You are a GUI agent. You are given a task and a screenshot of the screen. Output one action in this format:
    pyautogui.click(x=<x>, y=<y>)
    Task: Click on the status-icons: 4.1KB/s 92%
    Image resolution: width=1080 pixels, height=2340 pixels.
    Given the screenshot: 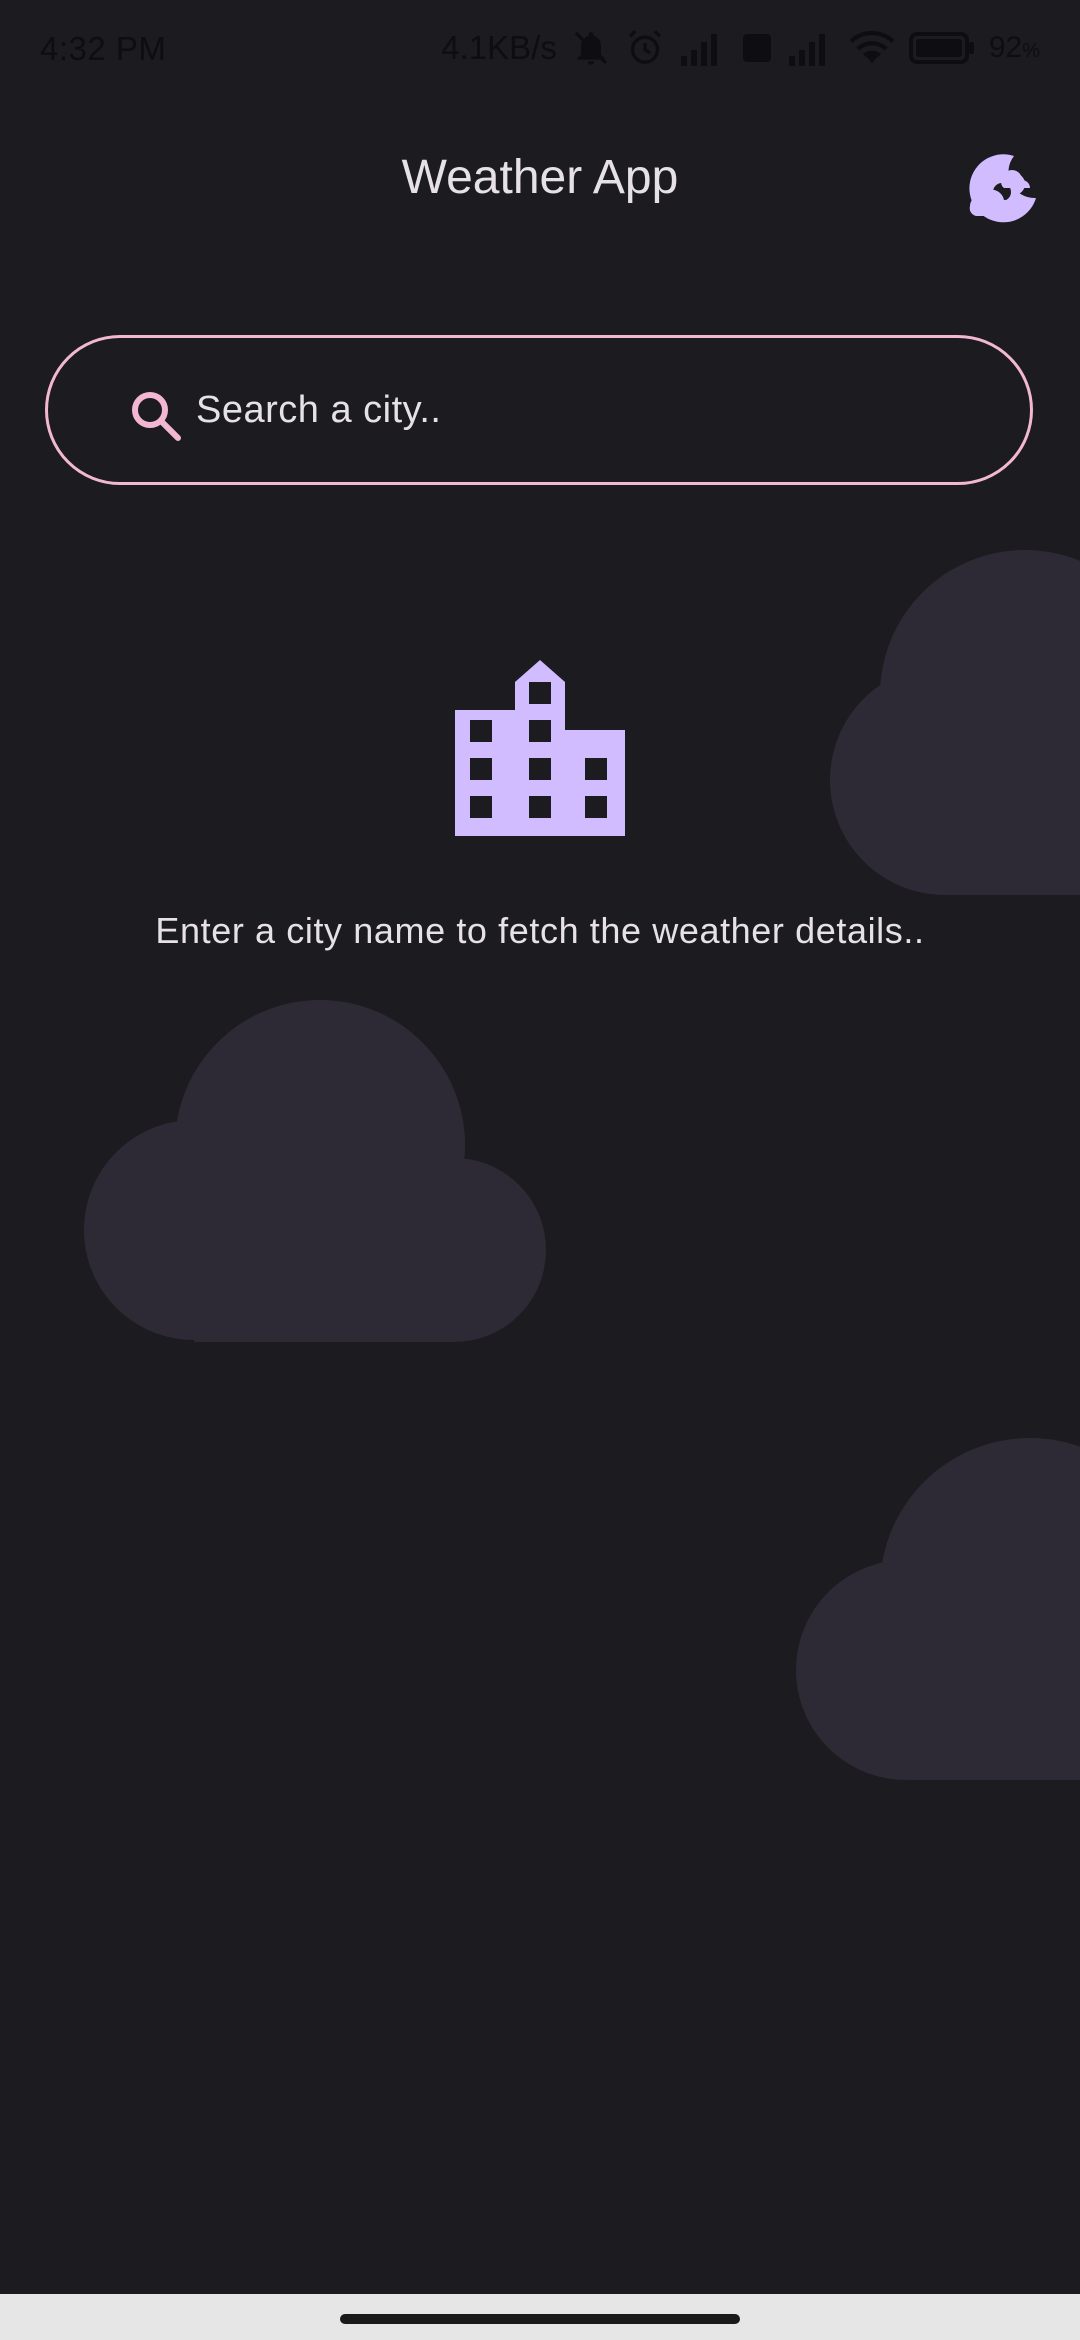 What is the action you would take?
    pyautogui.click(x=740, y=48)
    